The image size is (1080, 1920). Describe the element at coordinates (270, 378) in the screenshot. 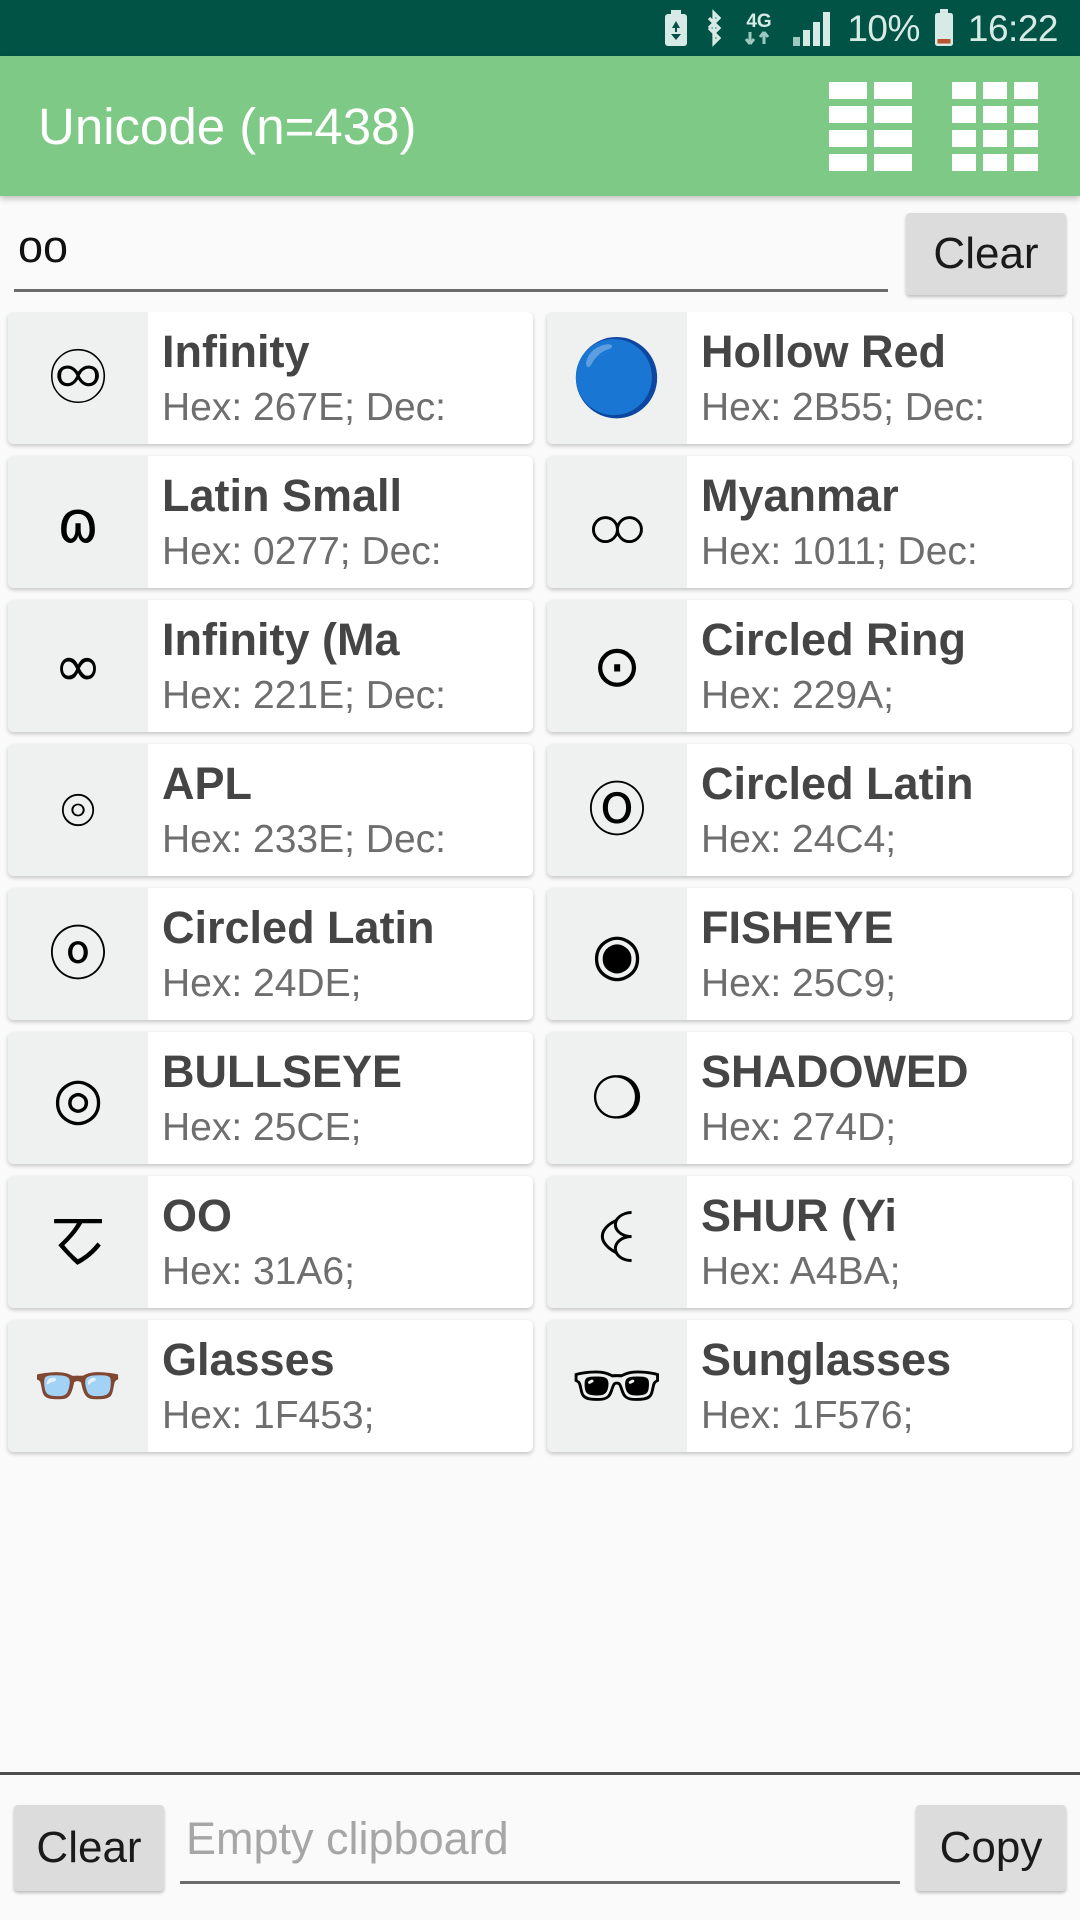

I see `list-item: ♾ Infinity Hex: 267E; Dec:` at that location.